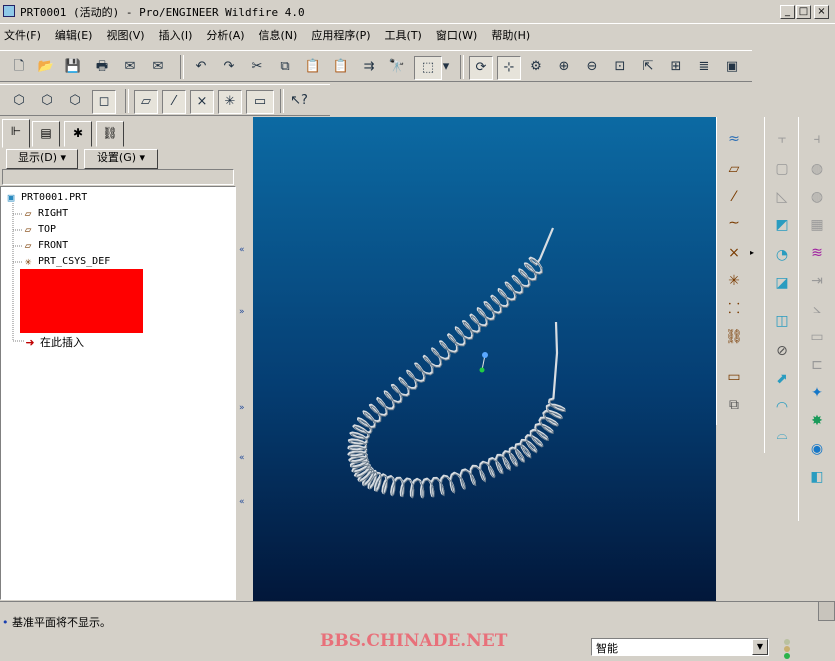 The image size is (835, 661). Describe the element at coordinates (299, 101) in the screenshot. I see `context-help-icon: ↖?` at that location.